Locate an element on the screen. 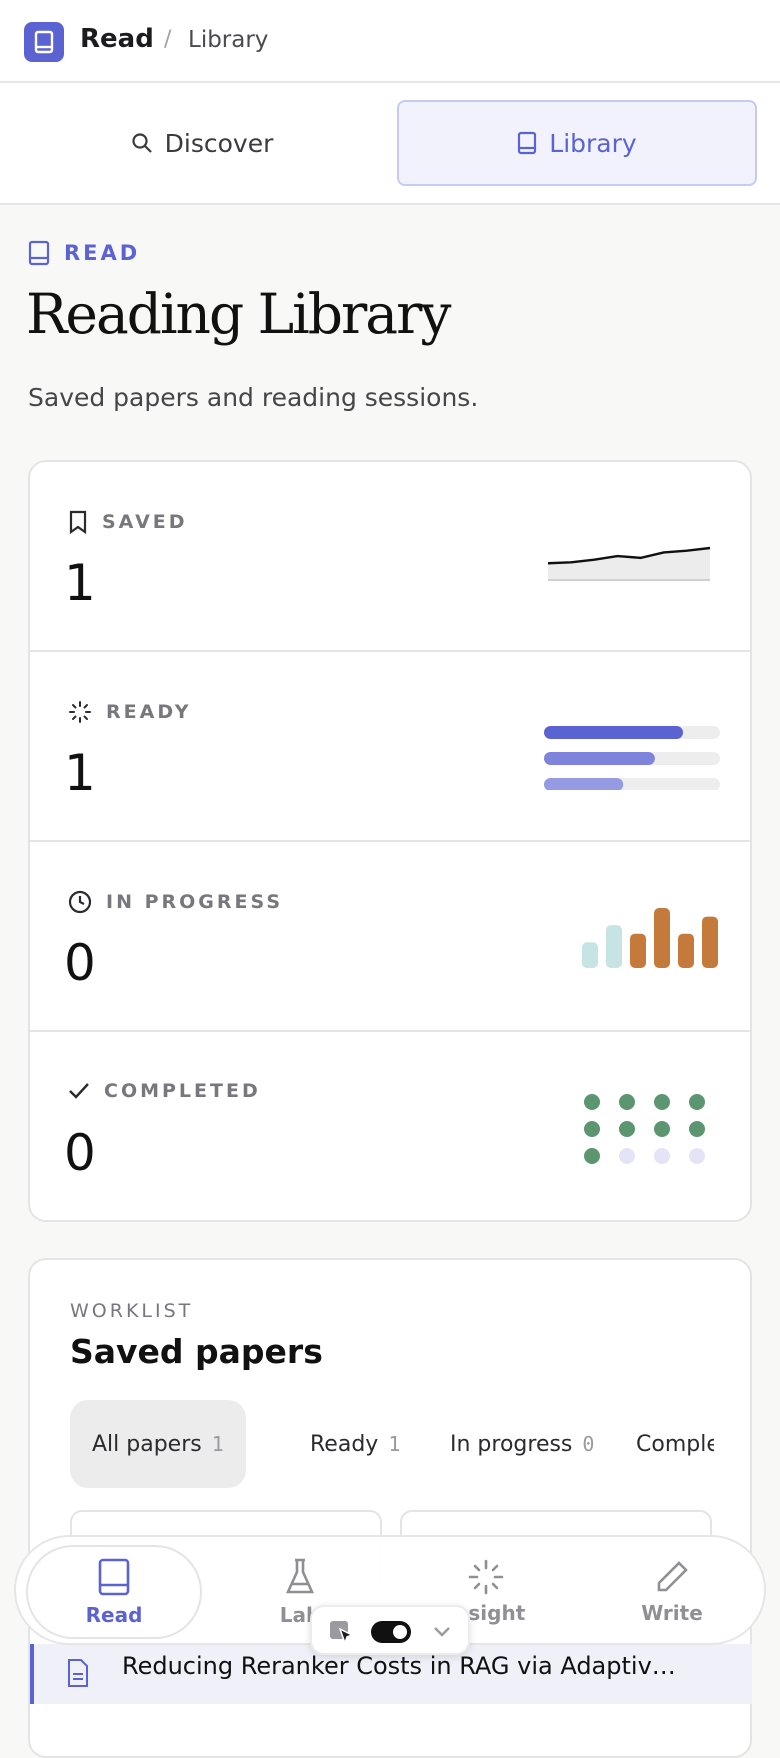 Image resolution: width=780 pixels, height=1758 pixels. page-subtitle: Saved papers and reading sessions. is located at coordinates (253, 397).